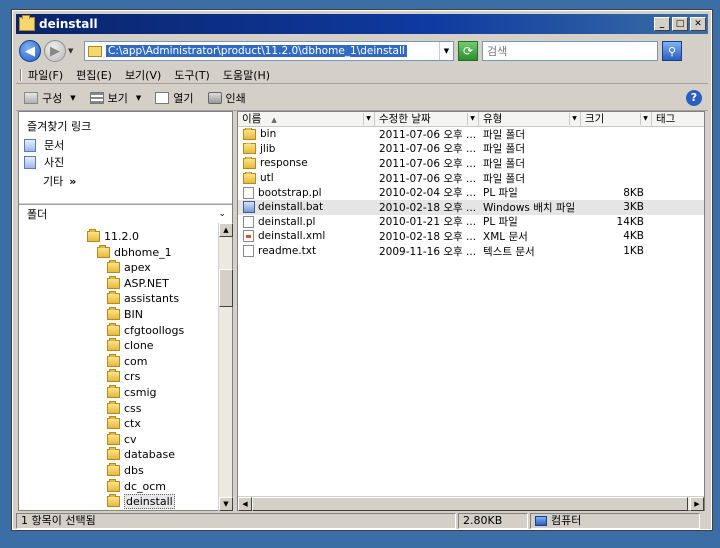  Describe the element at coordinates (471, 149) in the screenshot. I see `file-row: jlib 2011-07-06 오후 ... 파일 폴더` at that location.